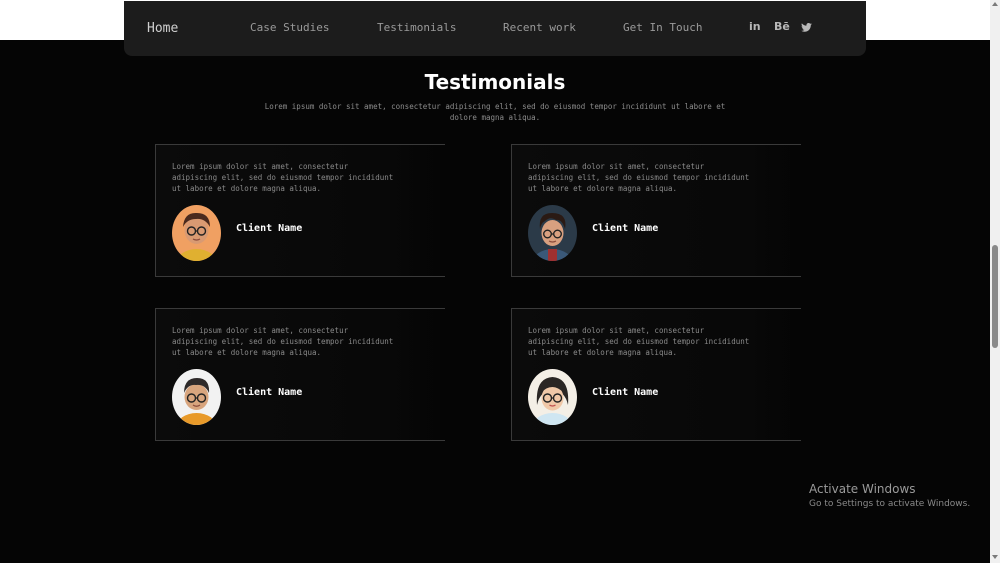 Image resolution: width=1000 pixels, height=563 pixels. I want to click on twitter-icon, so click(806, 28).